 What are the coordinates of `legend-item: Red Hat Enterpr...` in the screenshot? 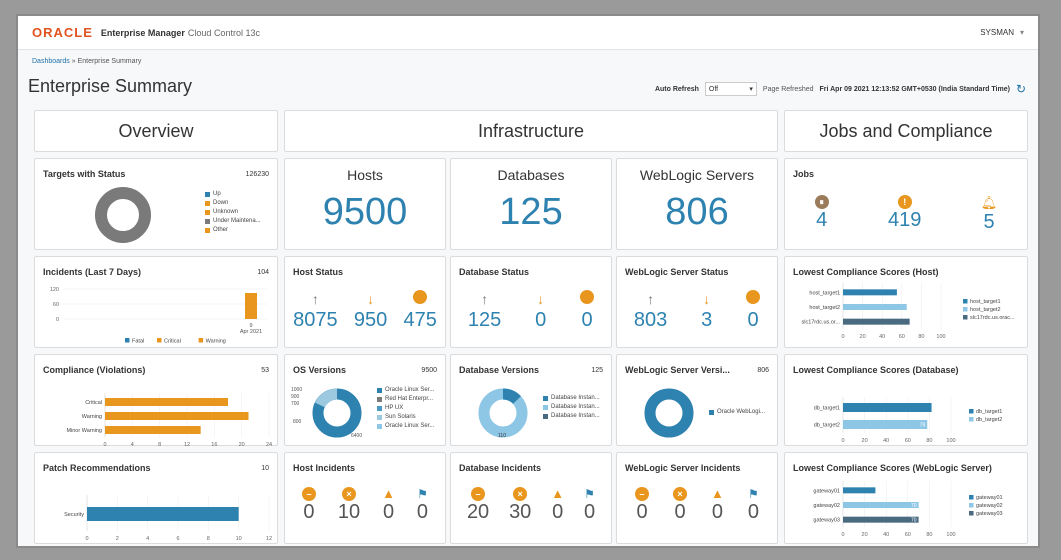 It's located at (405, 399).